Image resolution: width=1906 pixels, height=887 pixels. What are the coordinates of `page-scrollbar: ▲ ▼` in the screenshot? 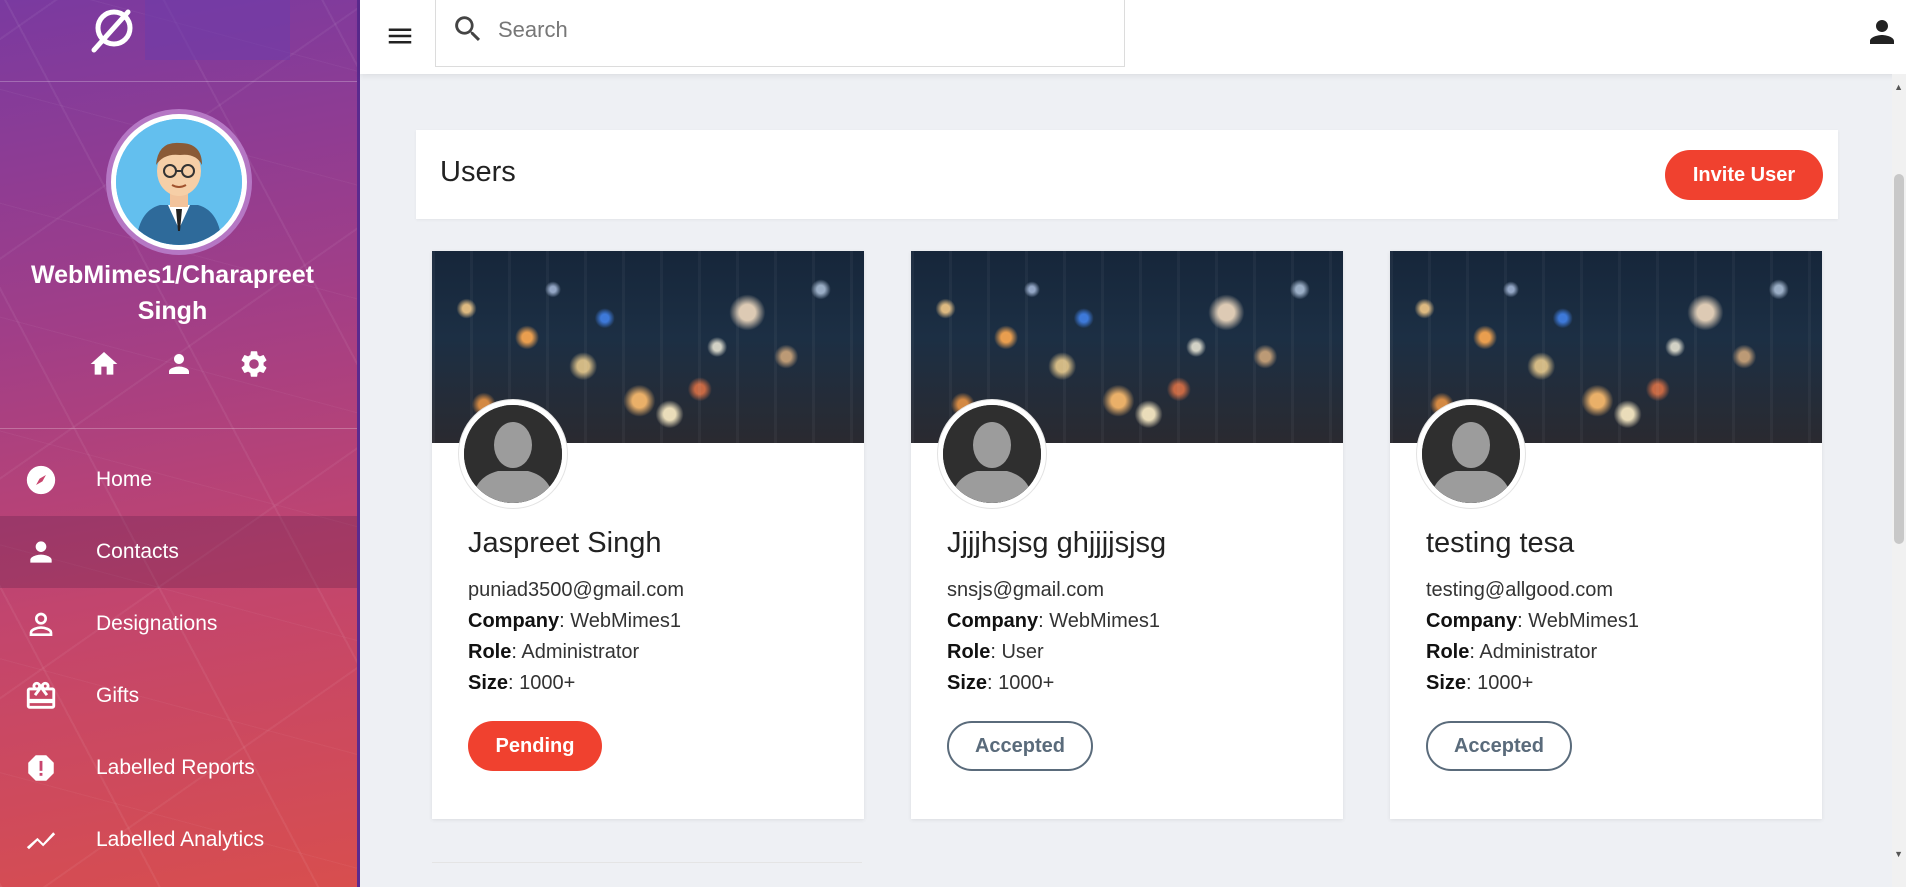 It's located at (1899, 480).